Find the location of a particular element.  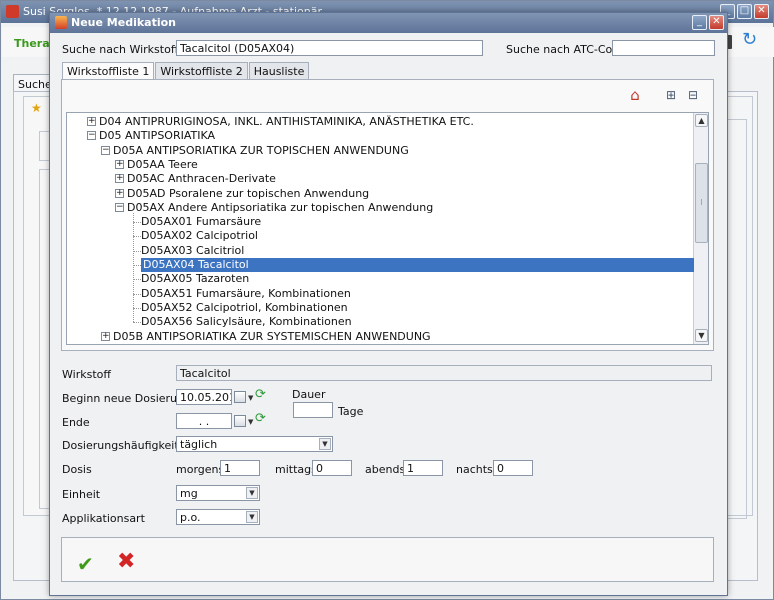

tab-search: Suche is located at coordinates (32, 83).